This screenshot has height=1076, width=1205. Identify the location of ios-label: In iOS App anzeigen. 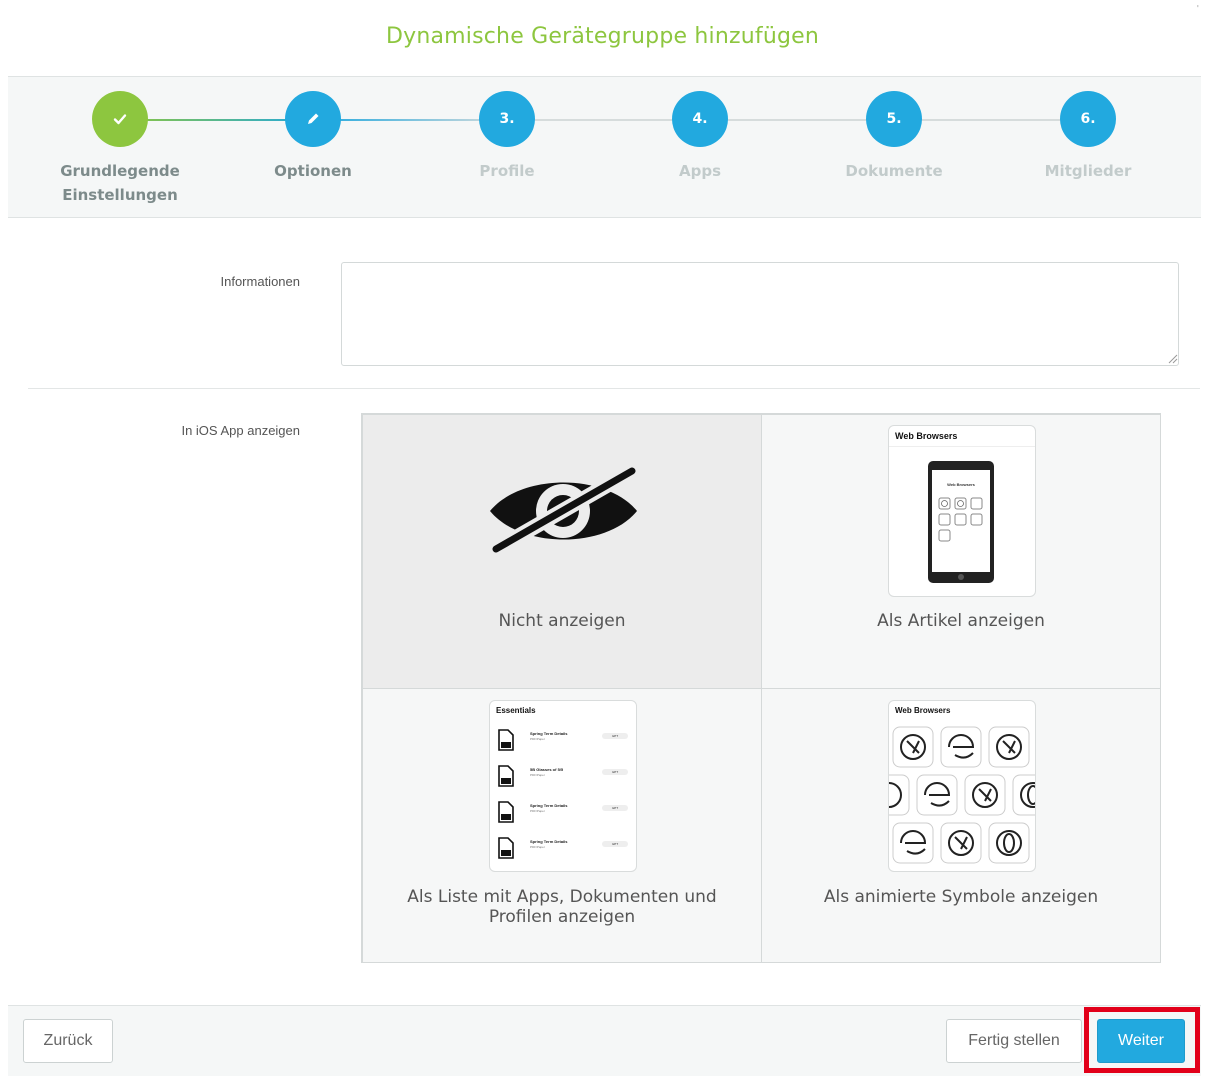
(240, 430).